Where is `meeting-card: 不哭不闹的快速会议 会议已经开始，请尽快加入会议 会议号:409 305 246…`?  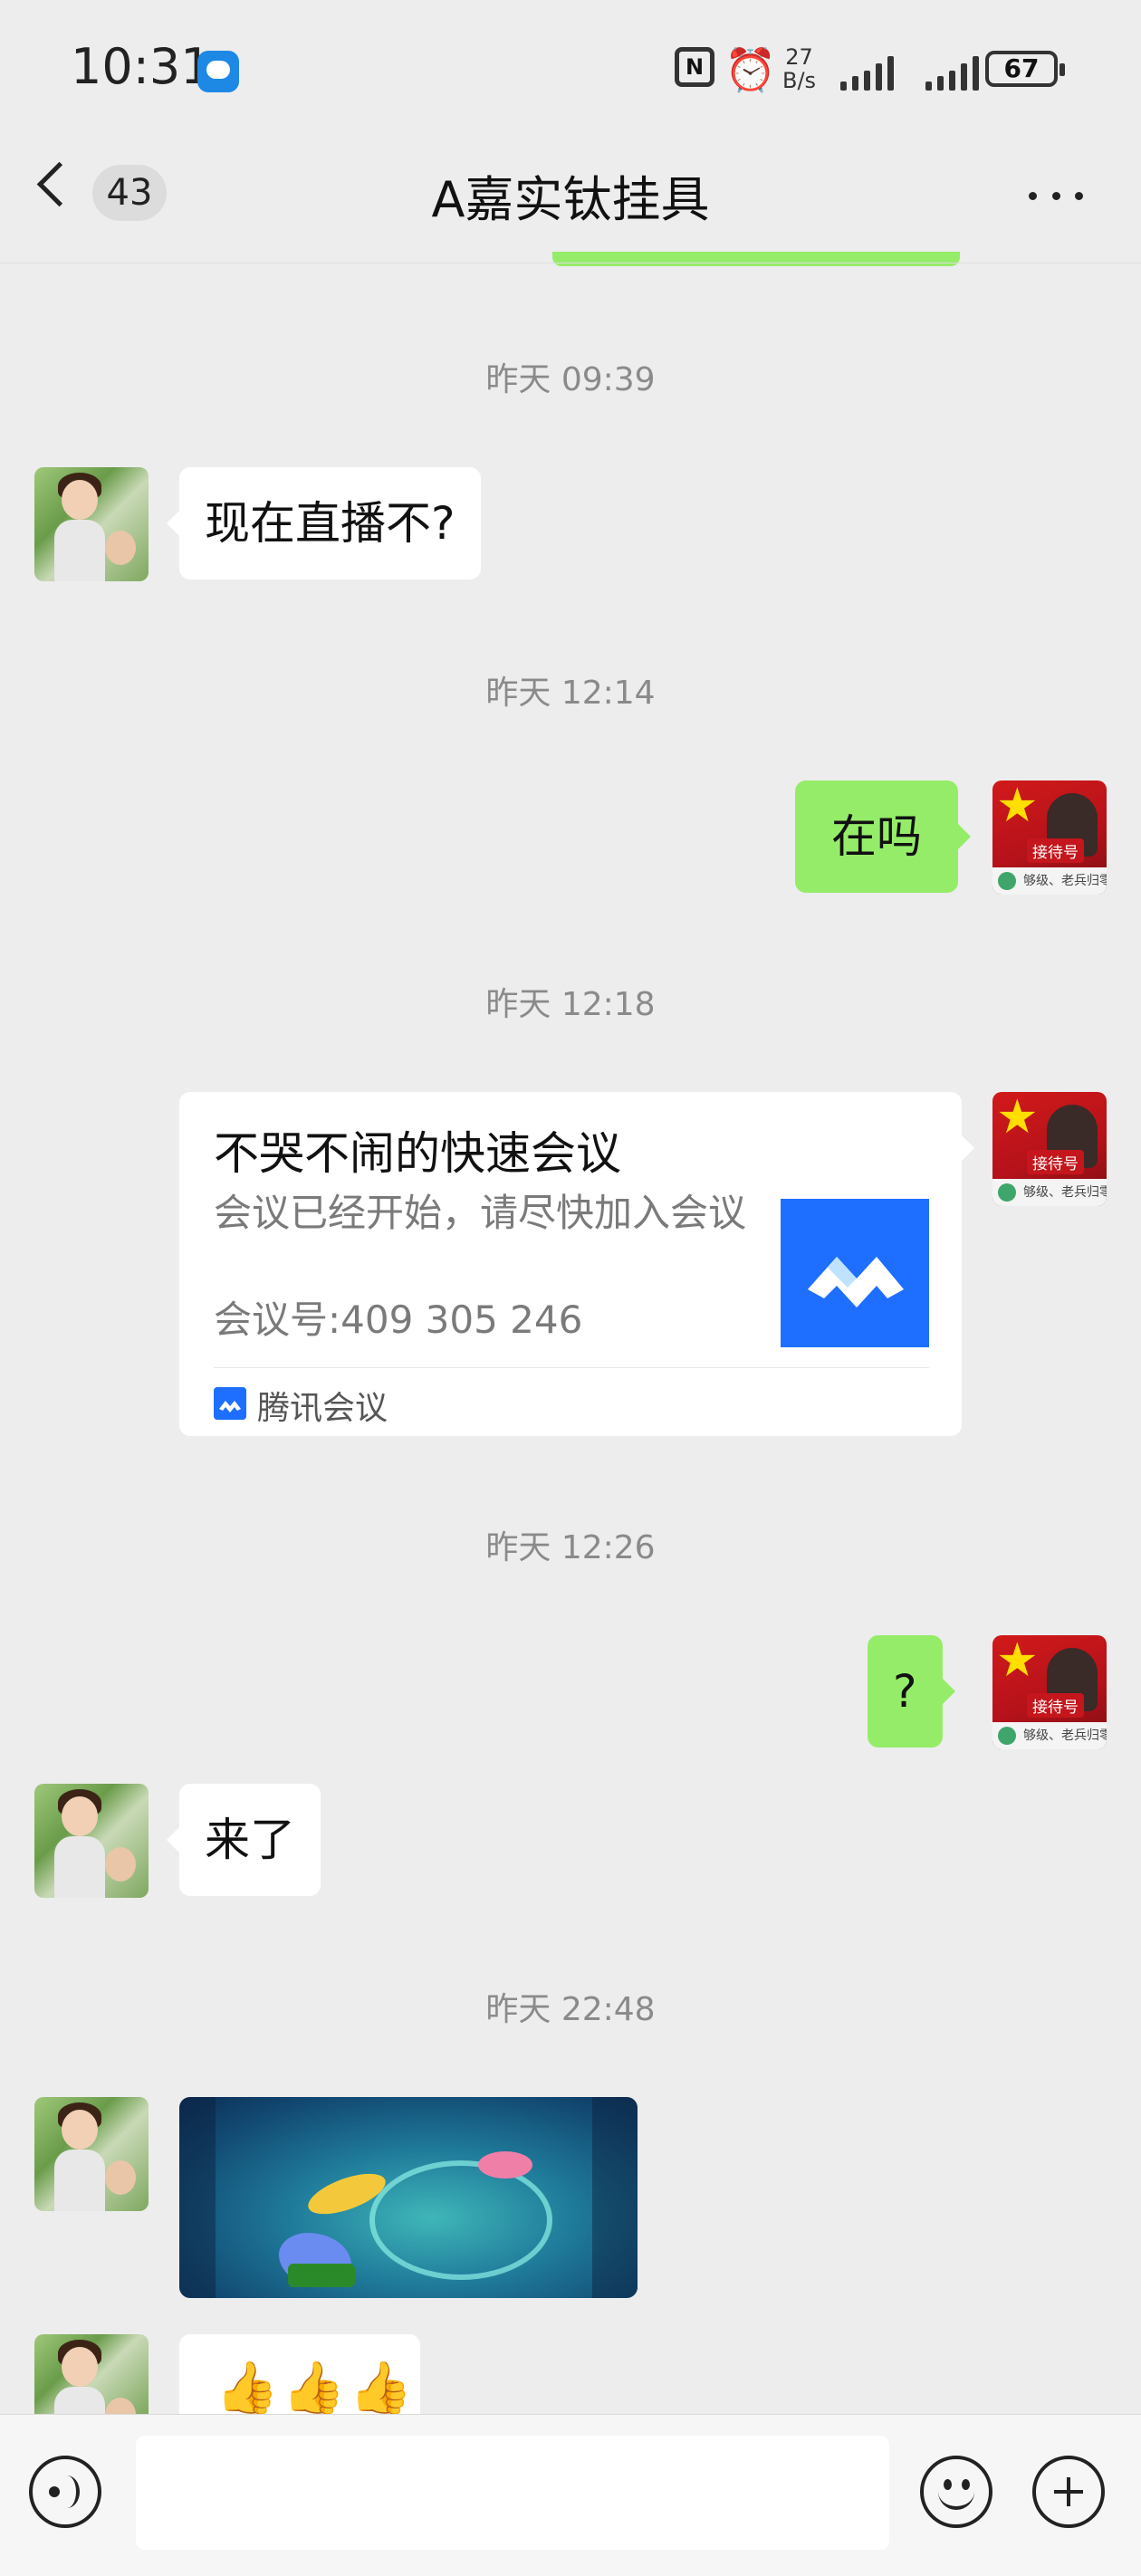 meeting-card: 不哭不闹的快速会议 会议已经开始，请尽快加入会议 会议号:409 305 246… is located at coordinates (576, 1264).